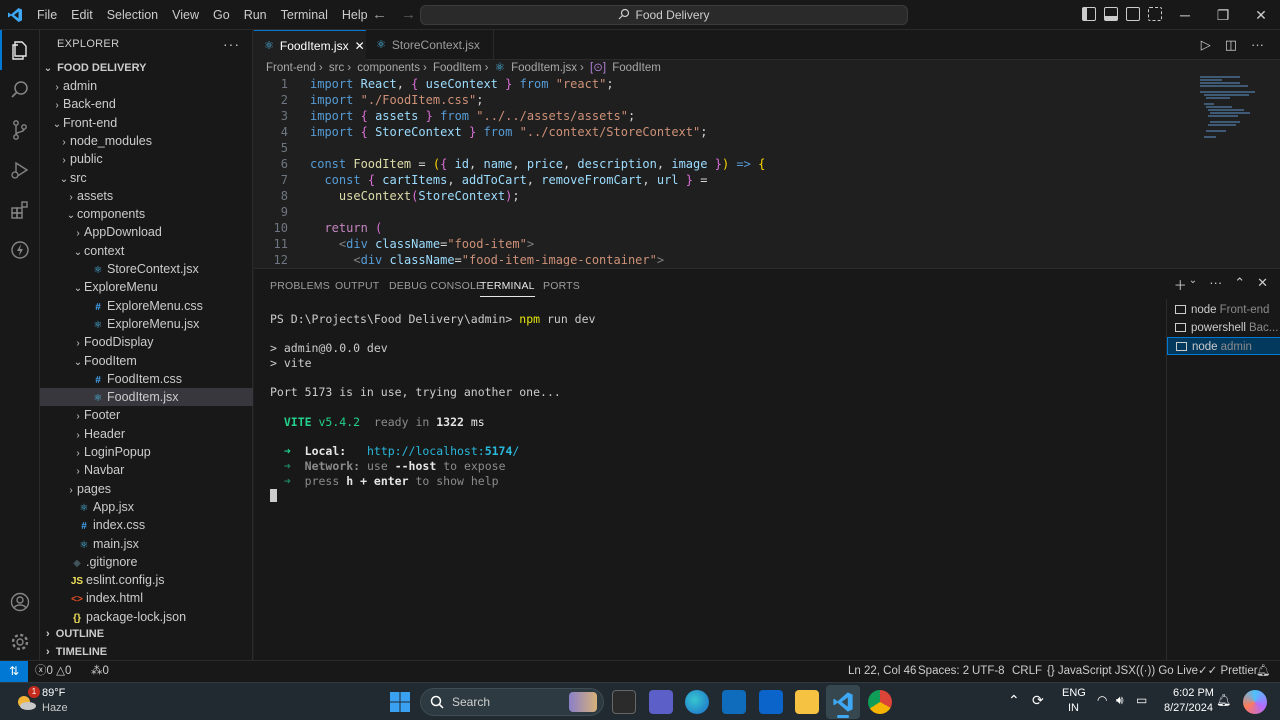 This screenshot has height=720, width=1280. Describe the element at coordinates (544, 68) in the screenshot. I see `breadcrumb-item: FoodItem.jsx` at that location.